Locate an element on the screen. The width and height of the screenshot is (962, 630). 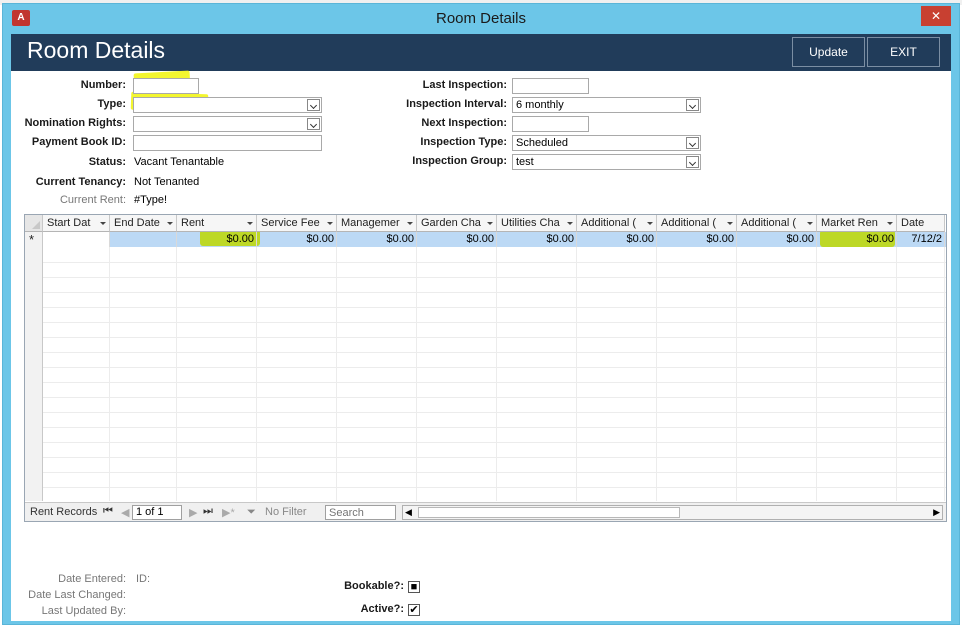
new-row-cell-5: $0.00 is located at coordinates (377, 239).